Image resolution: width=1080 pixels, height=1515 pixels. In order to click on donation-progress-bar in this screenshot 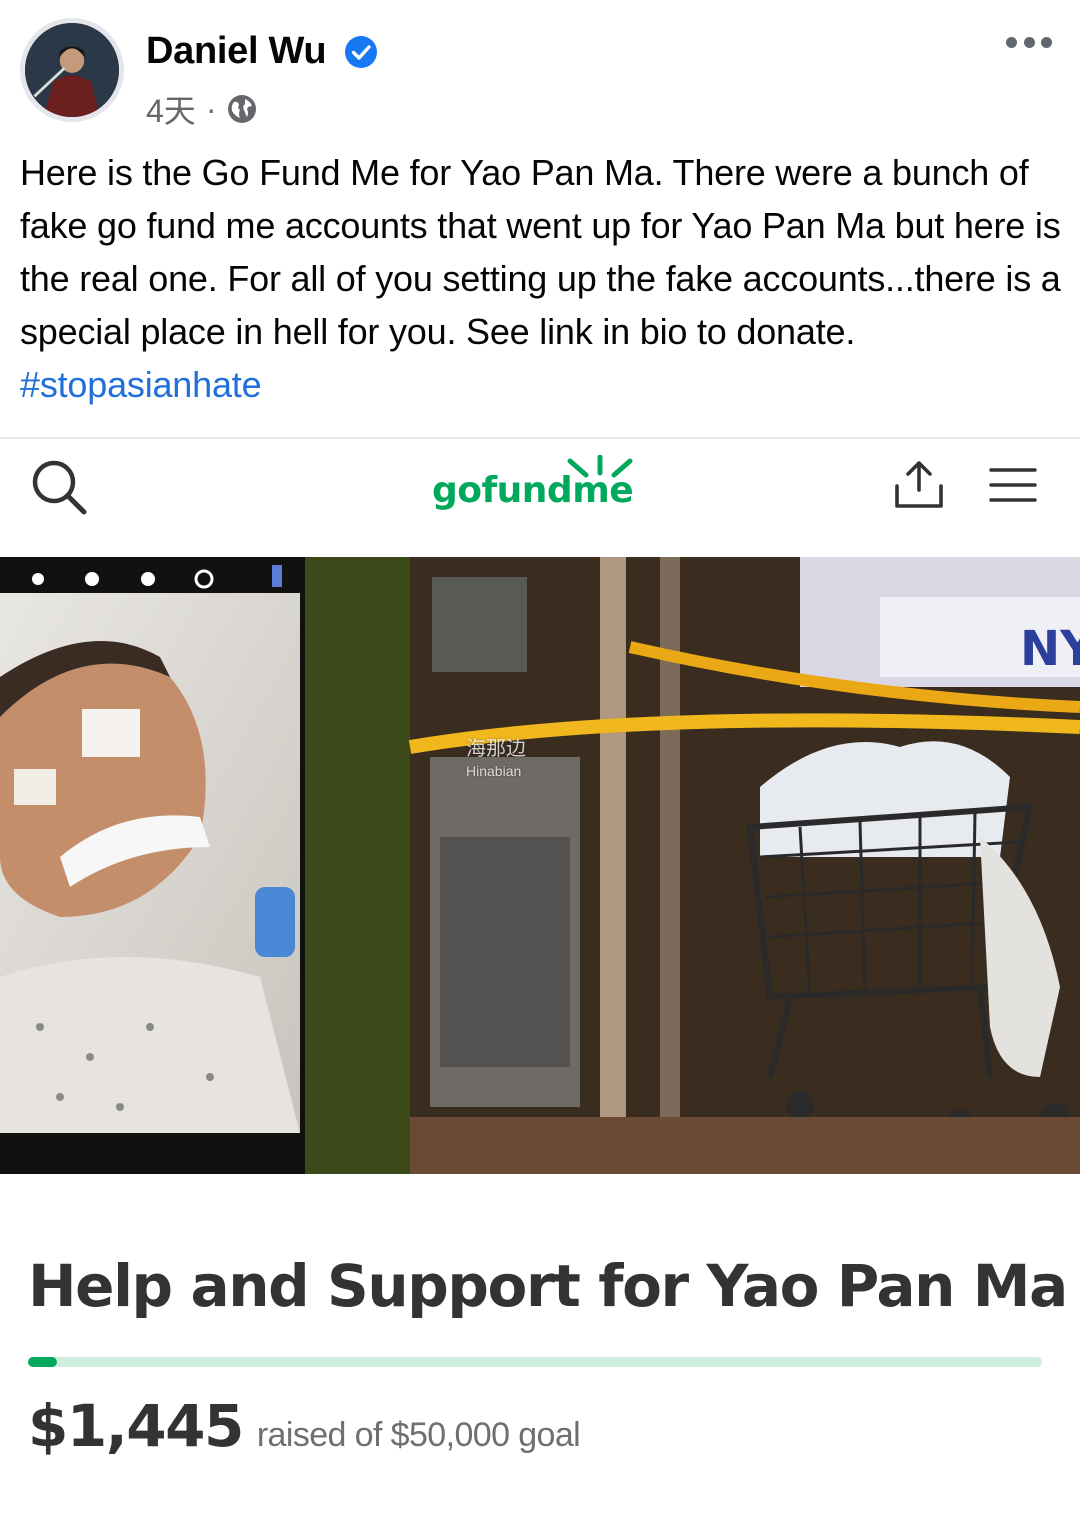, I will do `click(535, 1362)`.